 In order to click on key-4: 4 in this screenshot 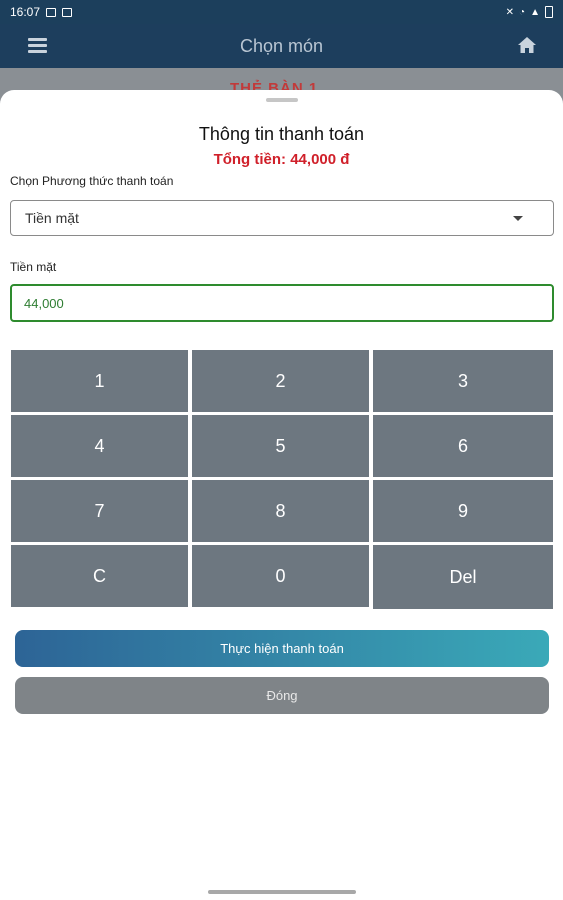, I will do `click(99, 446)`.